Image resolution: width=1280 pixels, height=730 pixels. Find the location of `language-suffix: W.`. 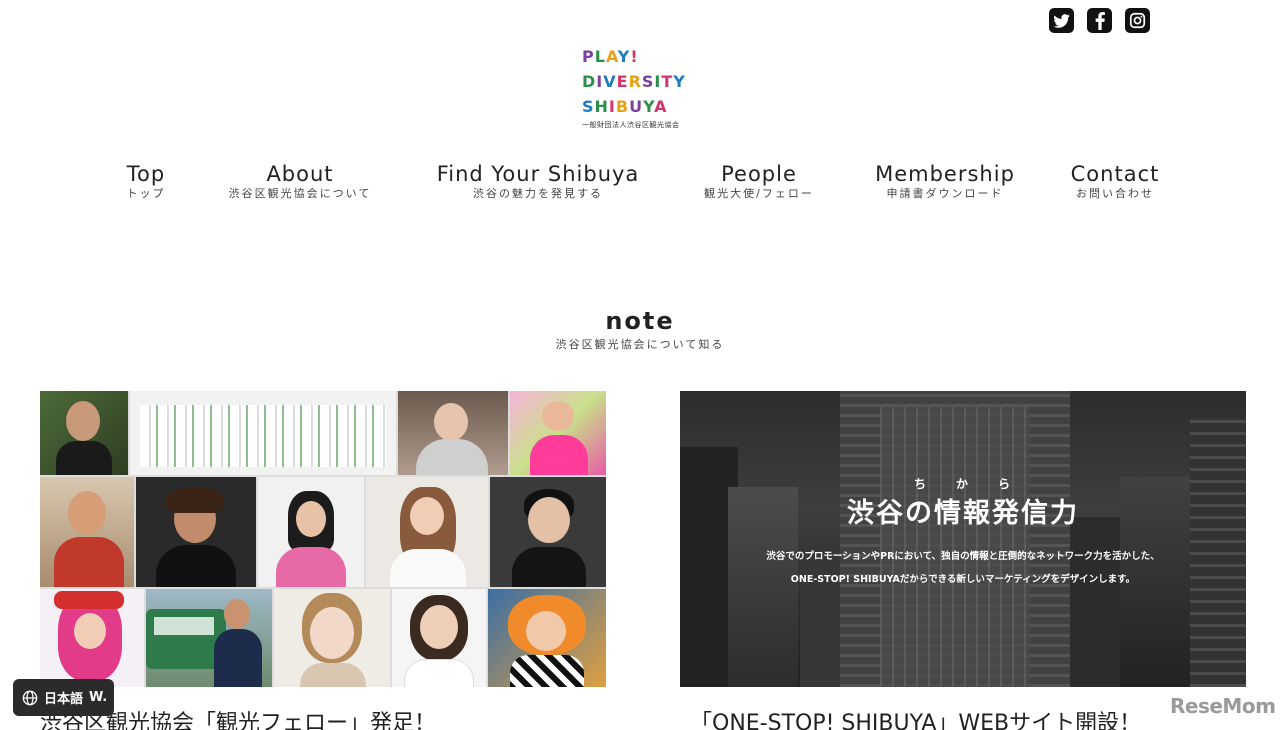

language-suffix: W. is located at coordinates (98, 697).